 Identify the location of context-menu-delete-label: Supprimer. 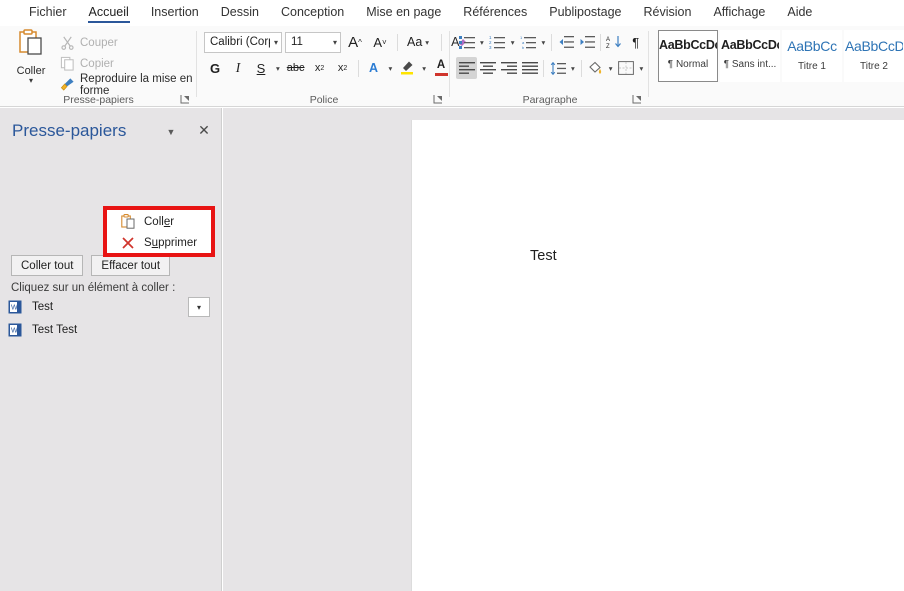
(171, 242).